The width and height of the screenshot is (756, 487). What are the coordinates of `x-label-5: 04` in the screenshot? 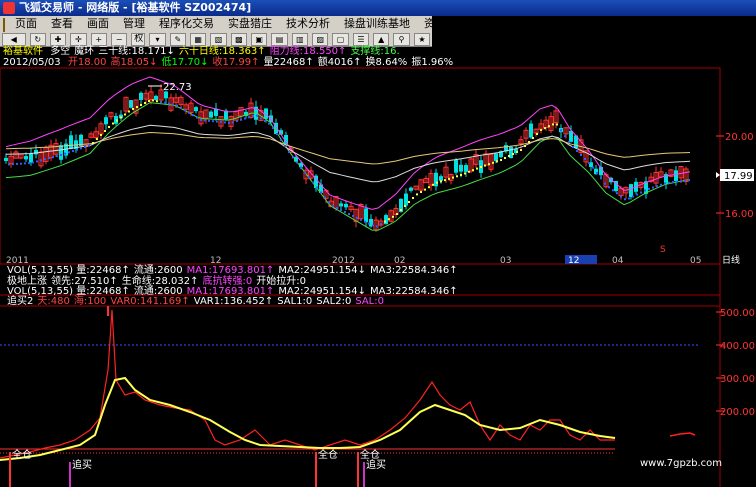 It's located at (618, 261).